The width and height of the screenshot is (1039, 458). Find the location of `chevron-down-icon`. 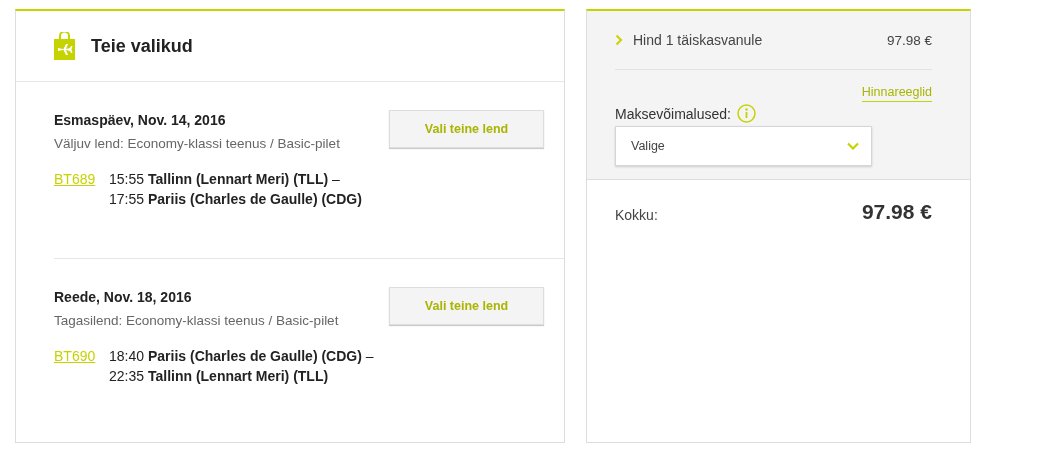

chevron-down-icon is located at coordinates (853, 146).